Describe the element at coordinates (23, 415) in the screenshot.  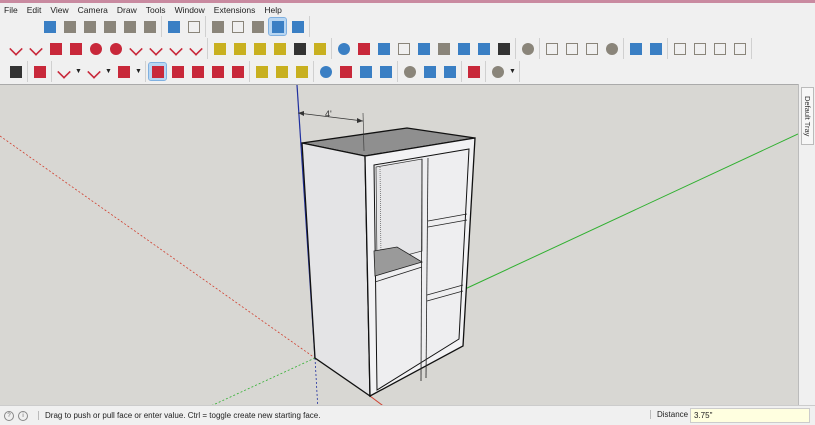
I see `info-icon: i` at that location.